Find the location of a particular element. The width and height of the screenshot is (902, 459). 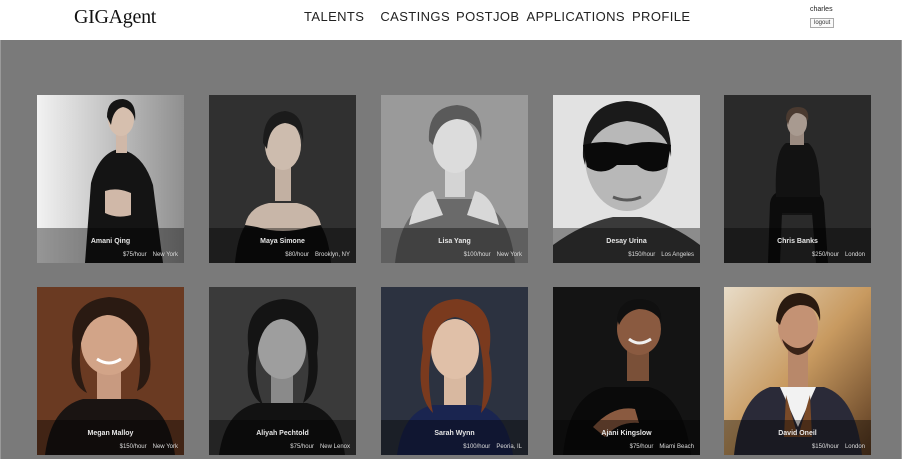

talent-meta: $150/hour Los Angeles is located at coordinates (661, 255).